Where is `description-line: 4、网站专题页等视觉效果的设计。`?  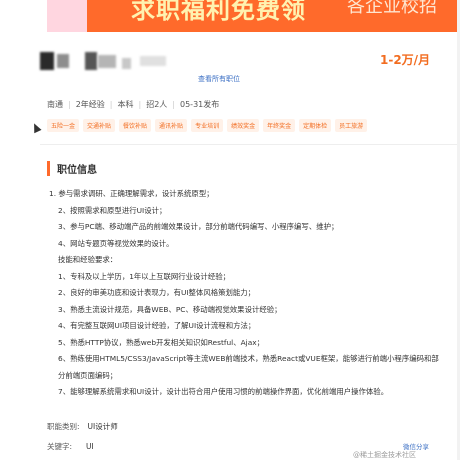 description-line: 4、网站专题页等视觉效果的设计。 is located at coordinates (116, 243).